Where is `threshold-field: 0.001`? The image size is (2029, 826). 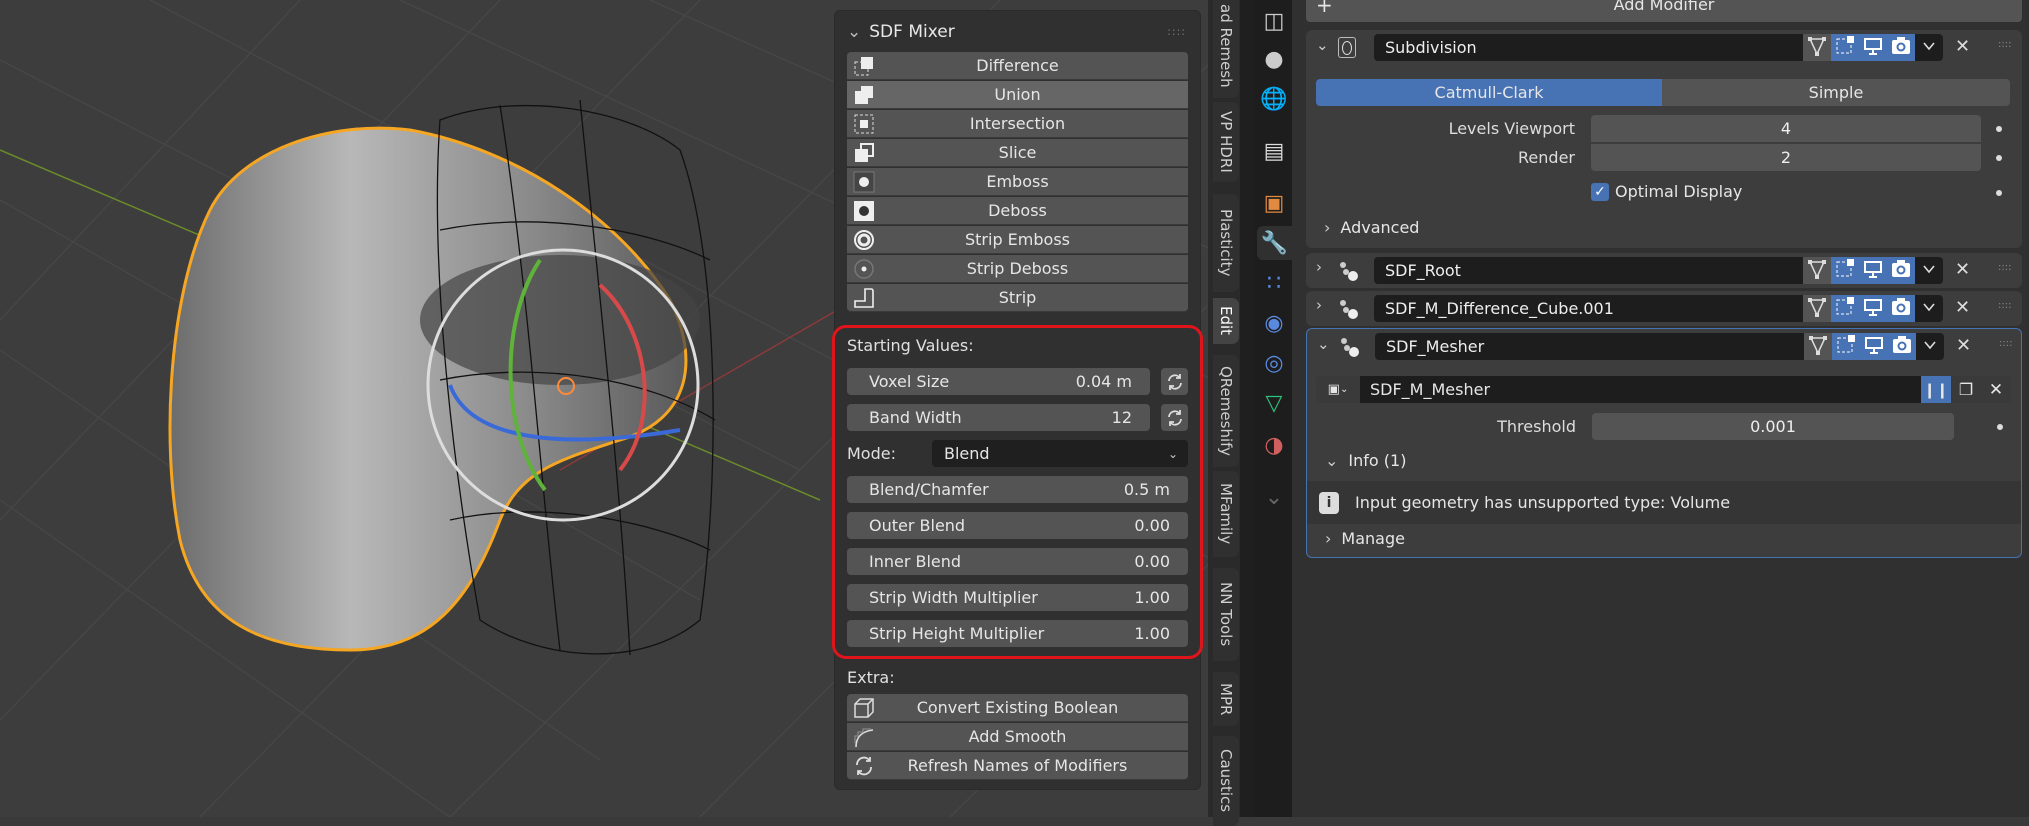 threshold-field: 0.001 is located at coordinates (1773, 426).